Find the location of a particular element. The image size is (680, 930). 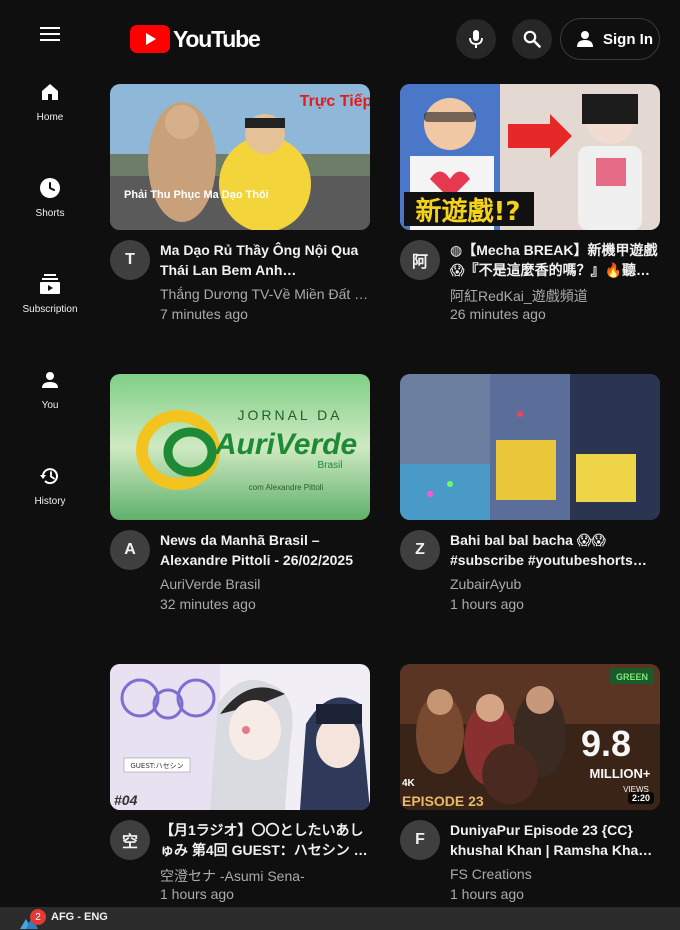

thumbnail-episode-label: EPISODE 23 is located at coordinates (443, 801).